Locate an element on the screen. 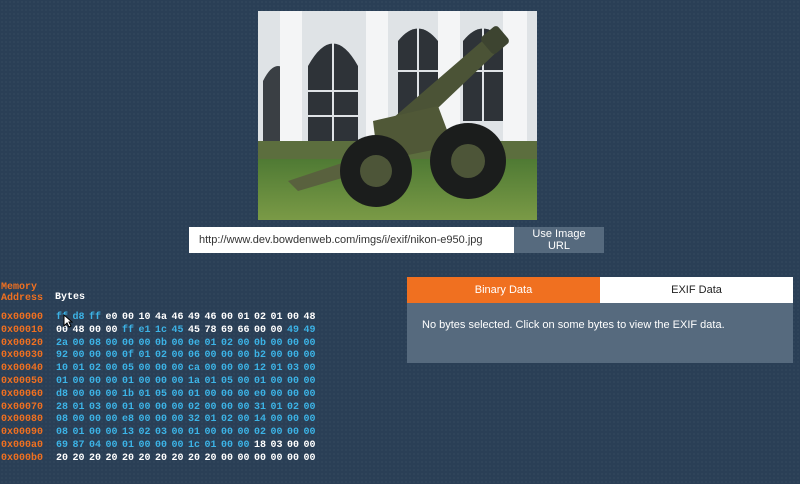 This screenshot has width=800, height=484. hex-byte: 4a is located at coordinates (163, 318).